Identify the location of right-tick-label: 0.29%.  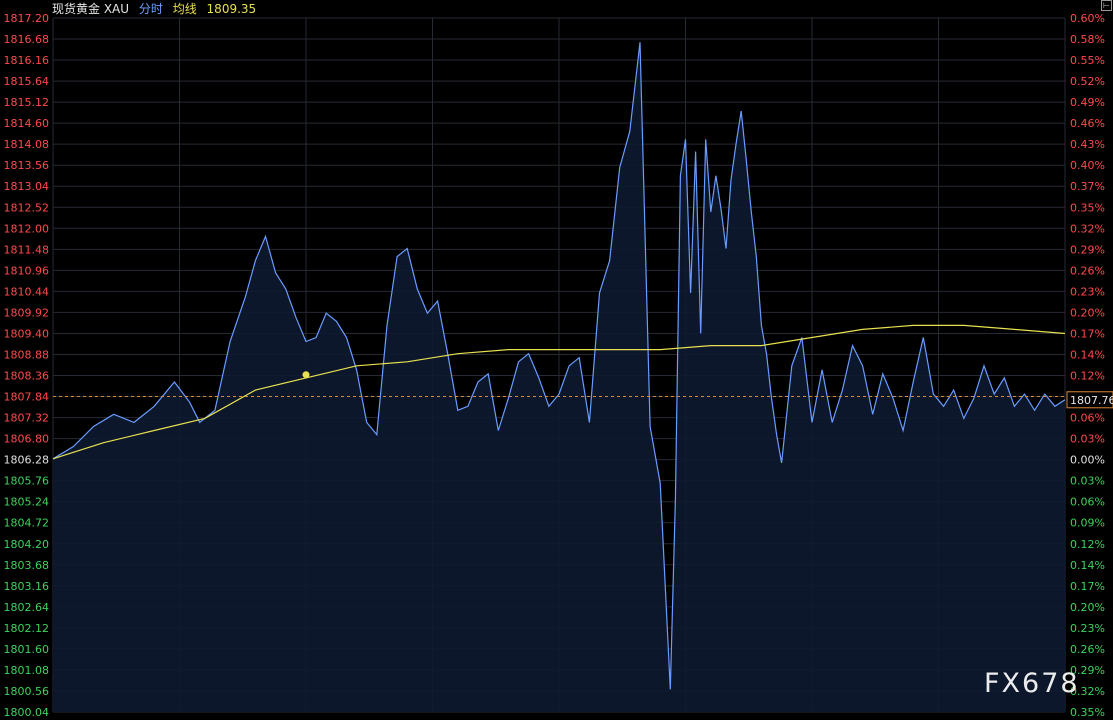
(1087, 249).